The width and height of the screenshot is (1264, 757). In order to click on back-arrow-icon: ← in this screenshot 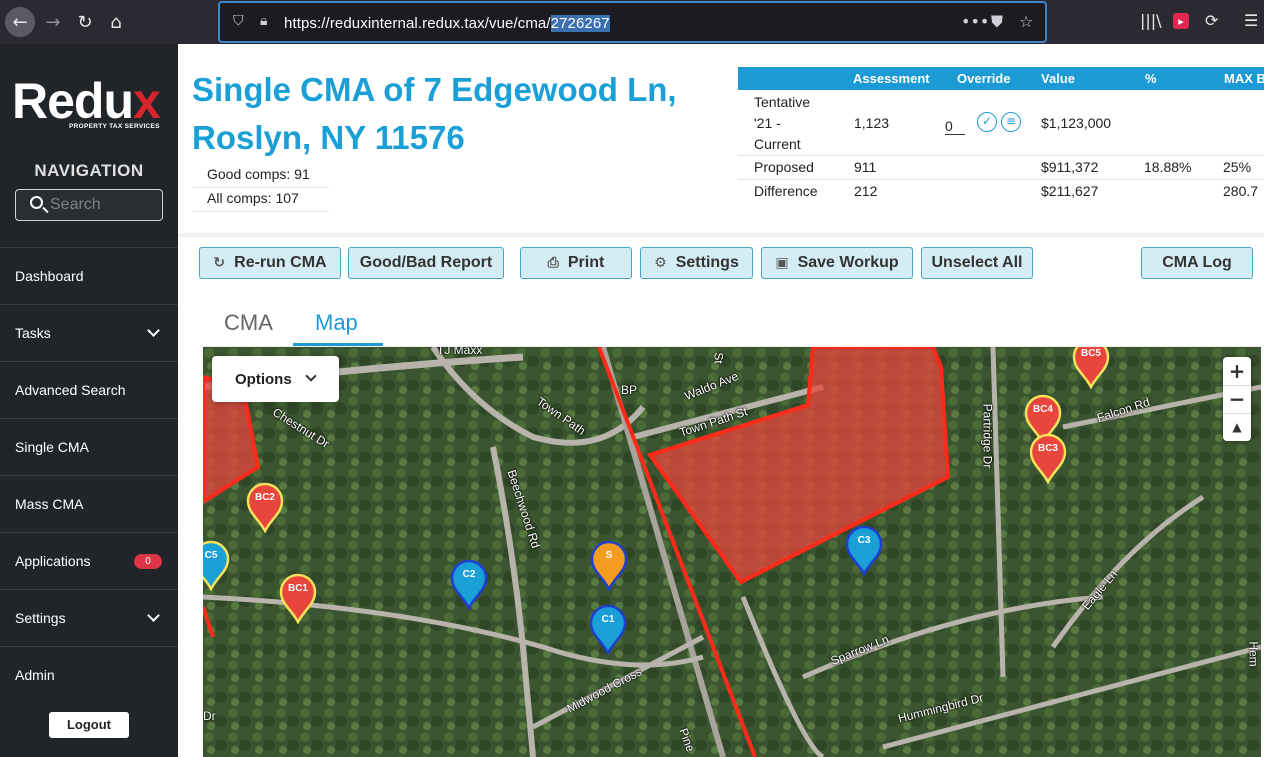, I will do `click(20, 22)`.